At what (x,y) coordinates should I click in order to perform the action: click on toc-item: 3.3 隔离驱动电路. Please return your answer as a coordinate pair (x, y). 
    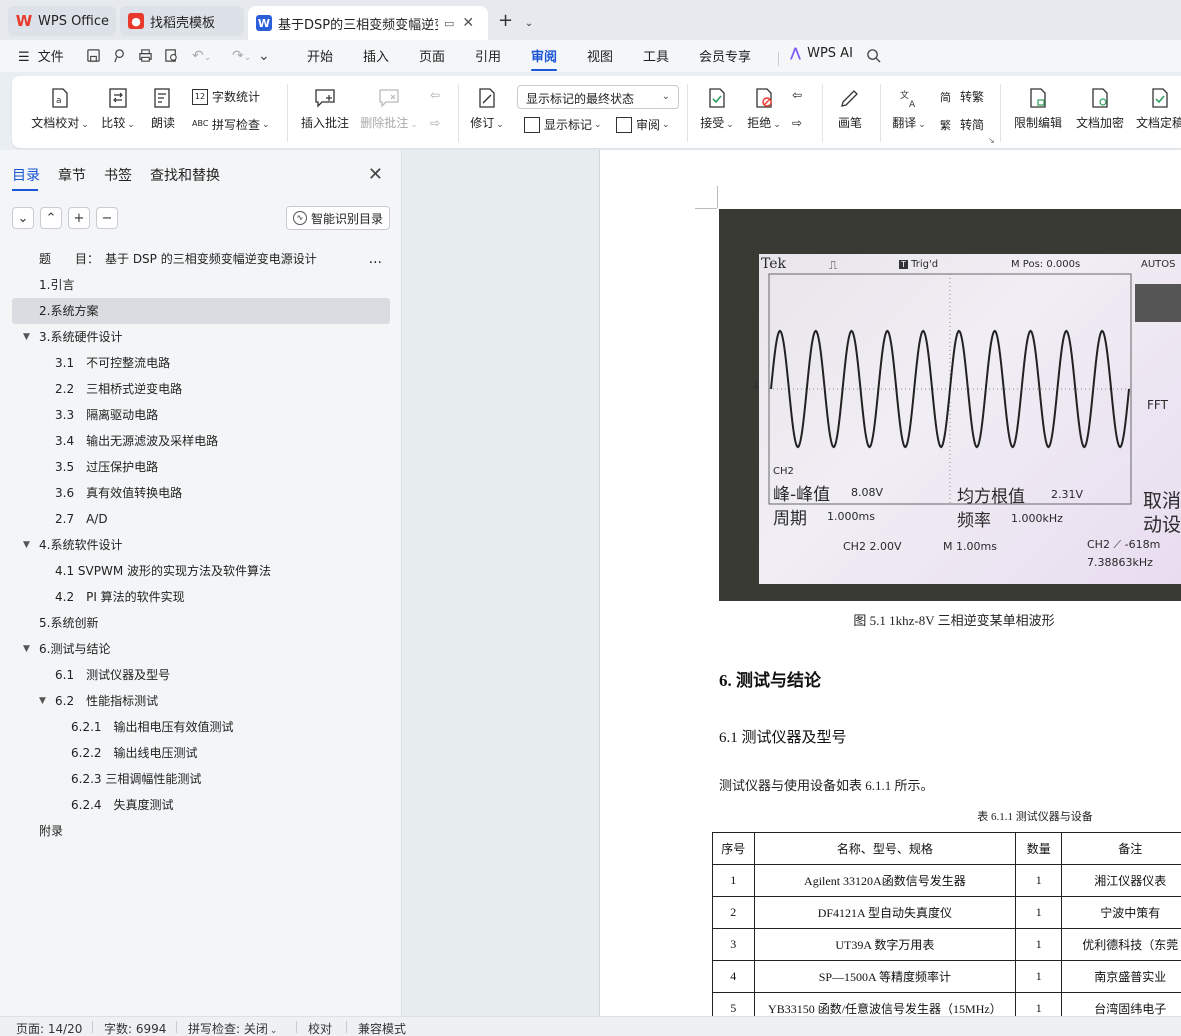
    Looking at the image, I should click on (201, 415).